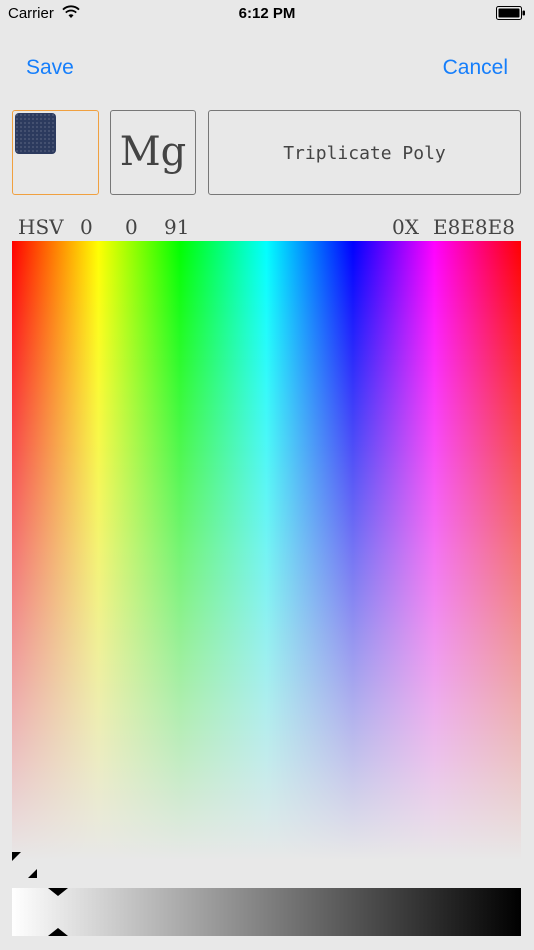 This screenshot has width=534, height=950. I want to click on font-name-box: Triplicate Poly, so click(364, 152).